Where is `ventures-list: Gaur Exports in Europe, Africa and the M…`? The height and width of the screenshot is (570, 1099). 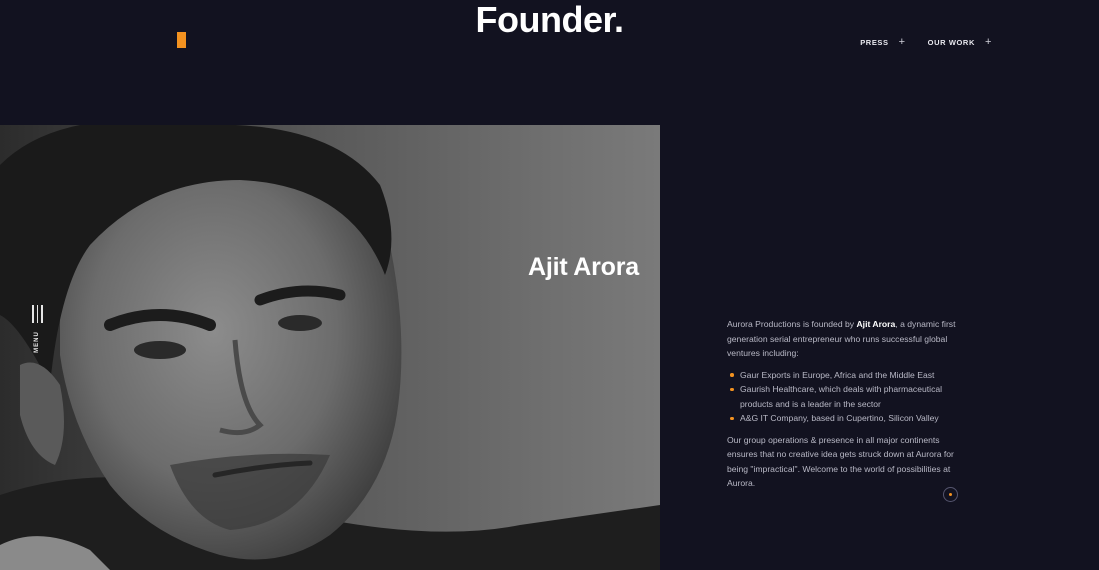
ventures-list: Gaur Exports in Europe, Africa and the M… is located at coordinates (847, 397).